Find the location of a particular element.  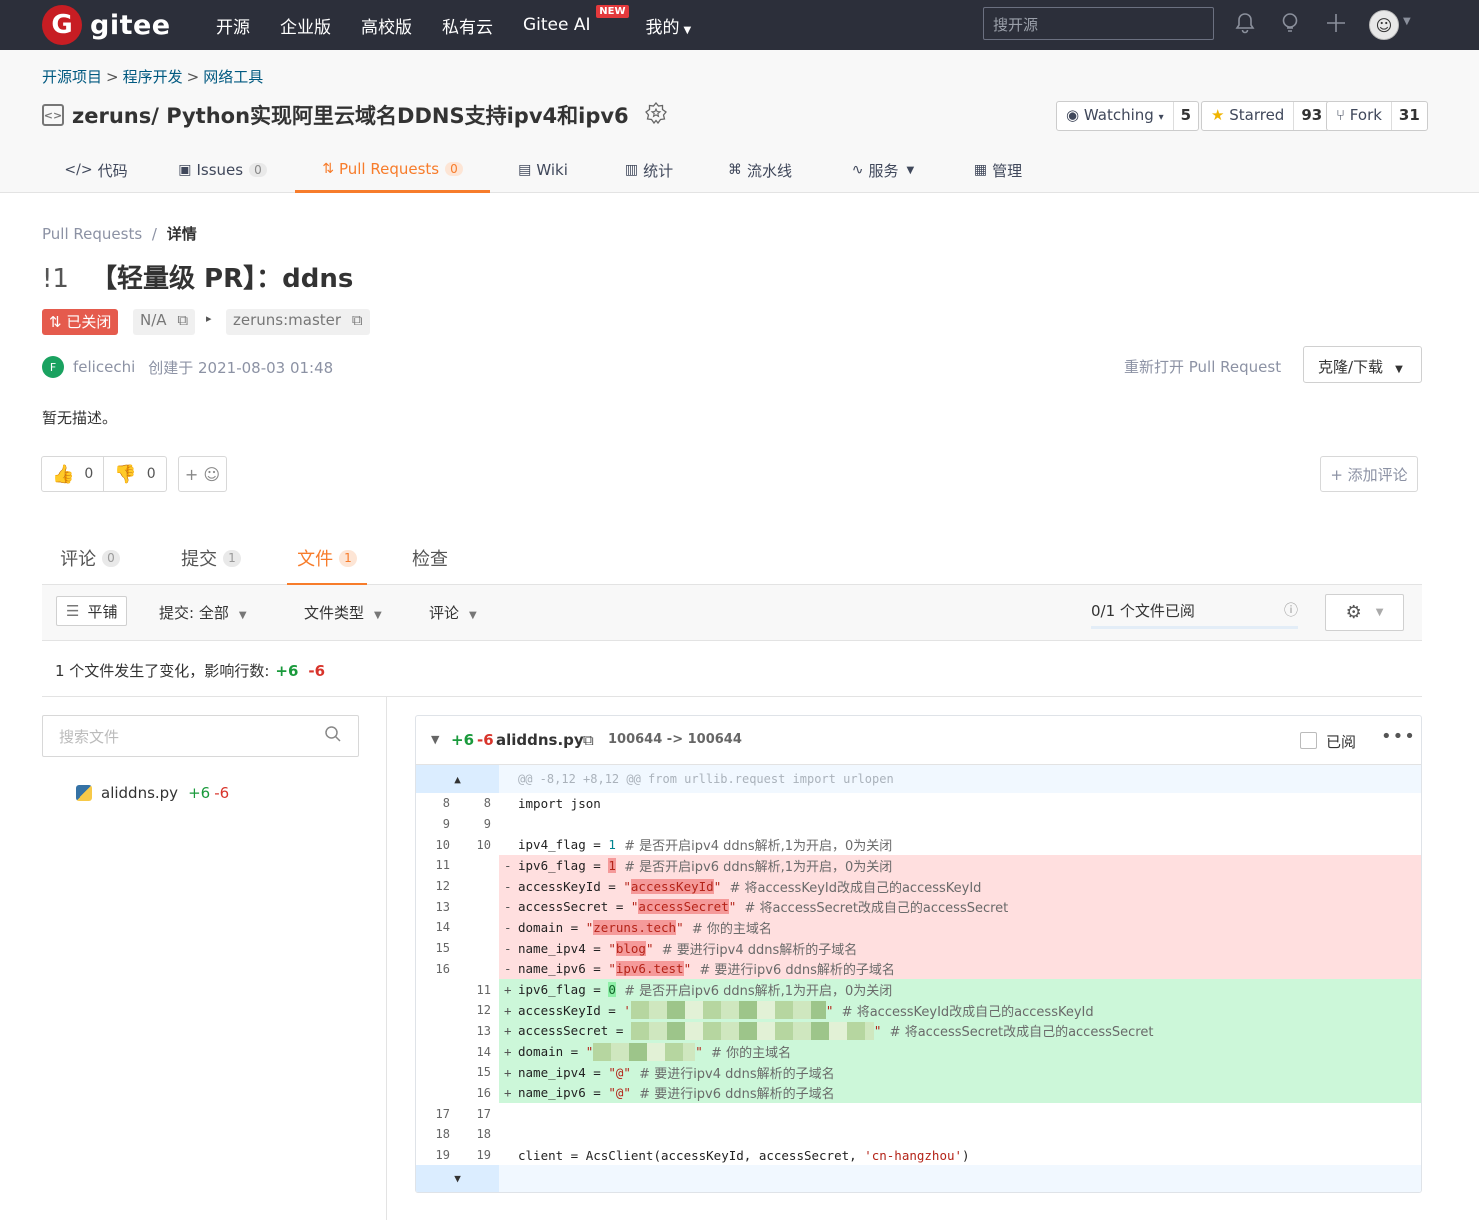

target-branch-label: zeruns:master is located at coordinates (287, 320).